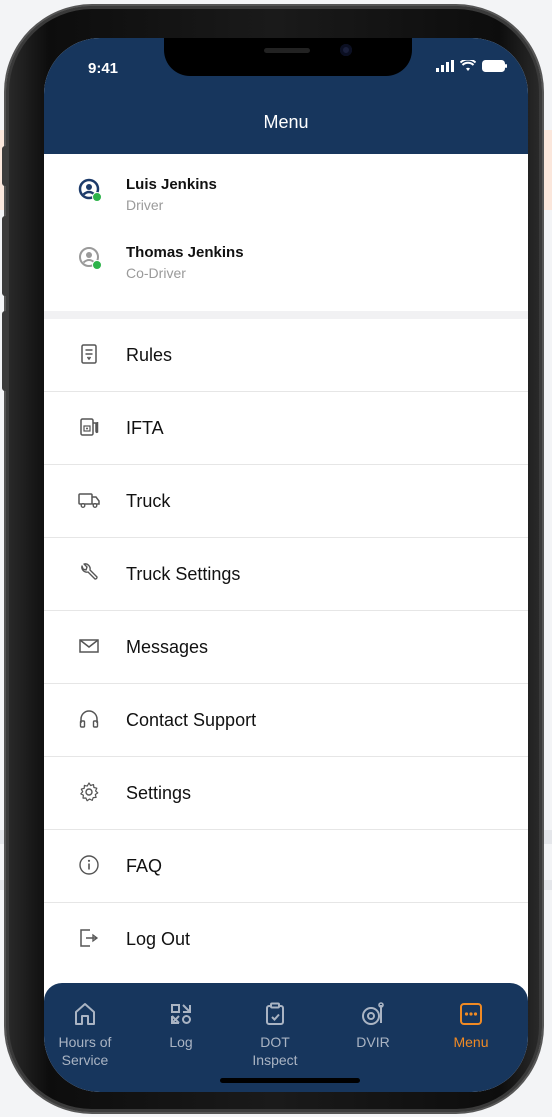 Image resolution: width=552 pixels, height=1117 pixels. Describe the element at coordinates (181, 1026) in the screenshot. I see `tab-log: Log` at that location.